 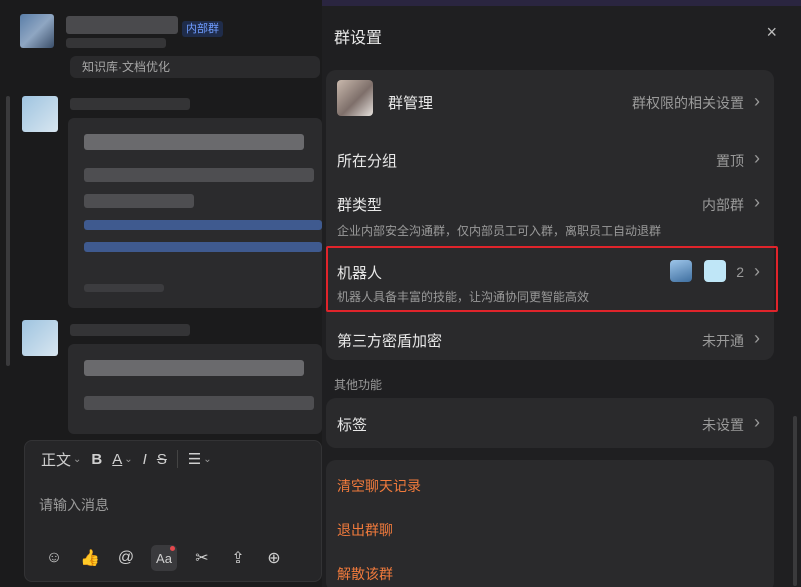 What do you see at coordinates (723, 425) in the screenshot?
I see `row-value: 未设置` at bounding box center [723, 425].